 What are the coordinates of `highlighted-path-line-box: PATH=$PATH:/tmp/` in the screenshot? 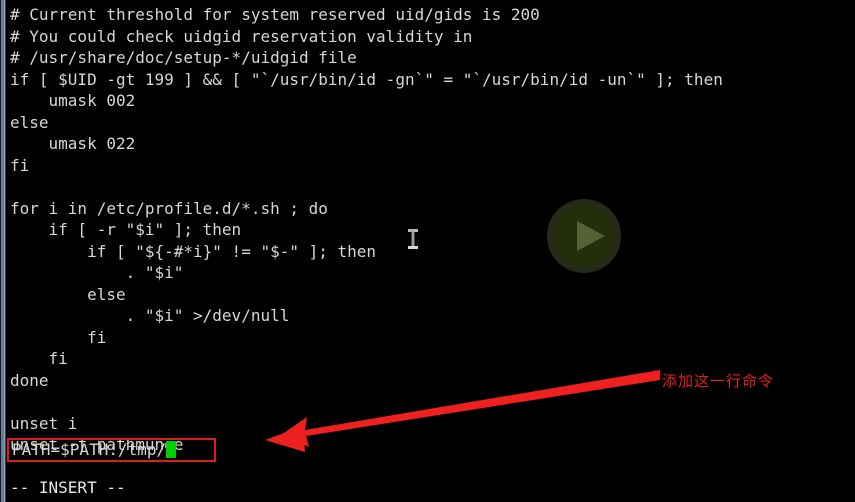 It's located at (111, 450).